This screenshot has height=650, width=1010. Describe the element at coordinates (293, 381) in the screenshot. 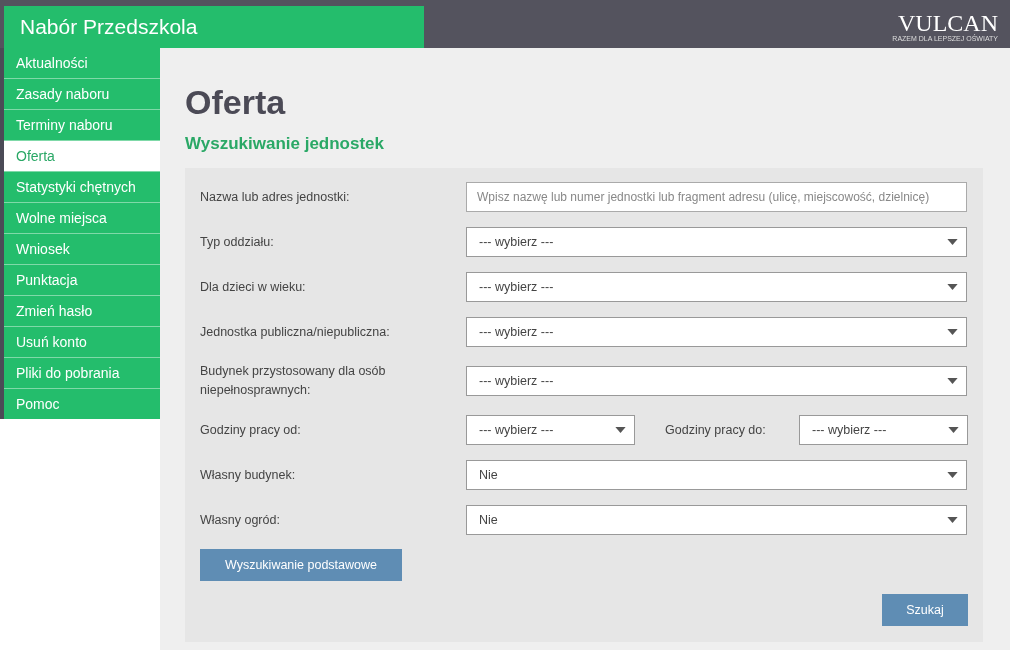

I see `field-label: Budynek przystosowany dla osób niepełnosprawnych:` at that location.